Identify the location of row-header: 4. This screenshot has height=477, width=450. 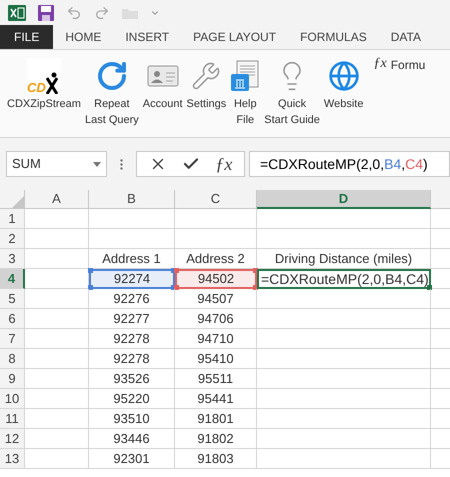
(12, 279).